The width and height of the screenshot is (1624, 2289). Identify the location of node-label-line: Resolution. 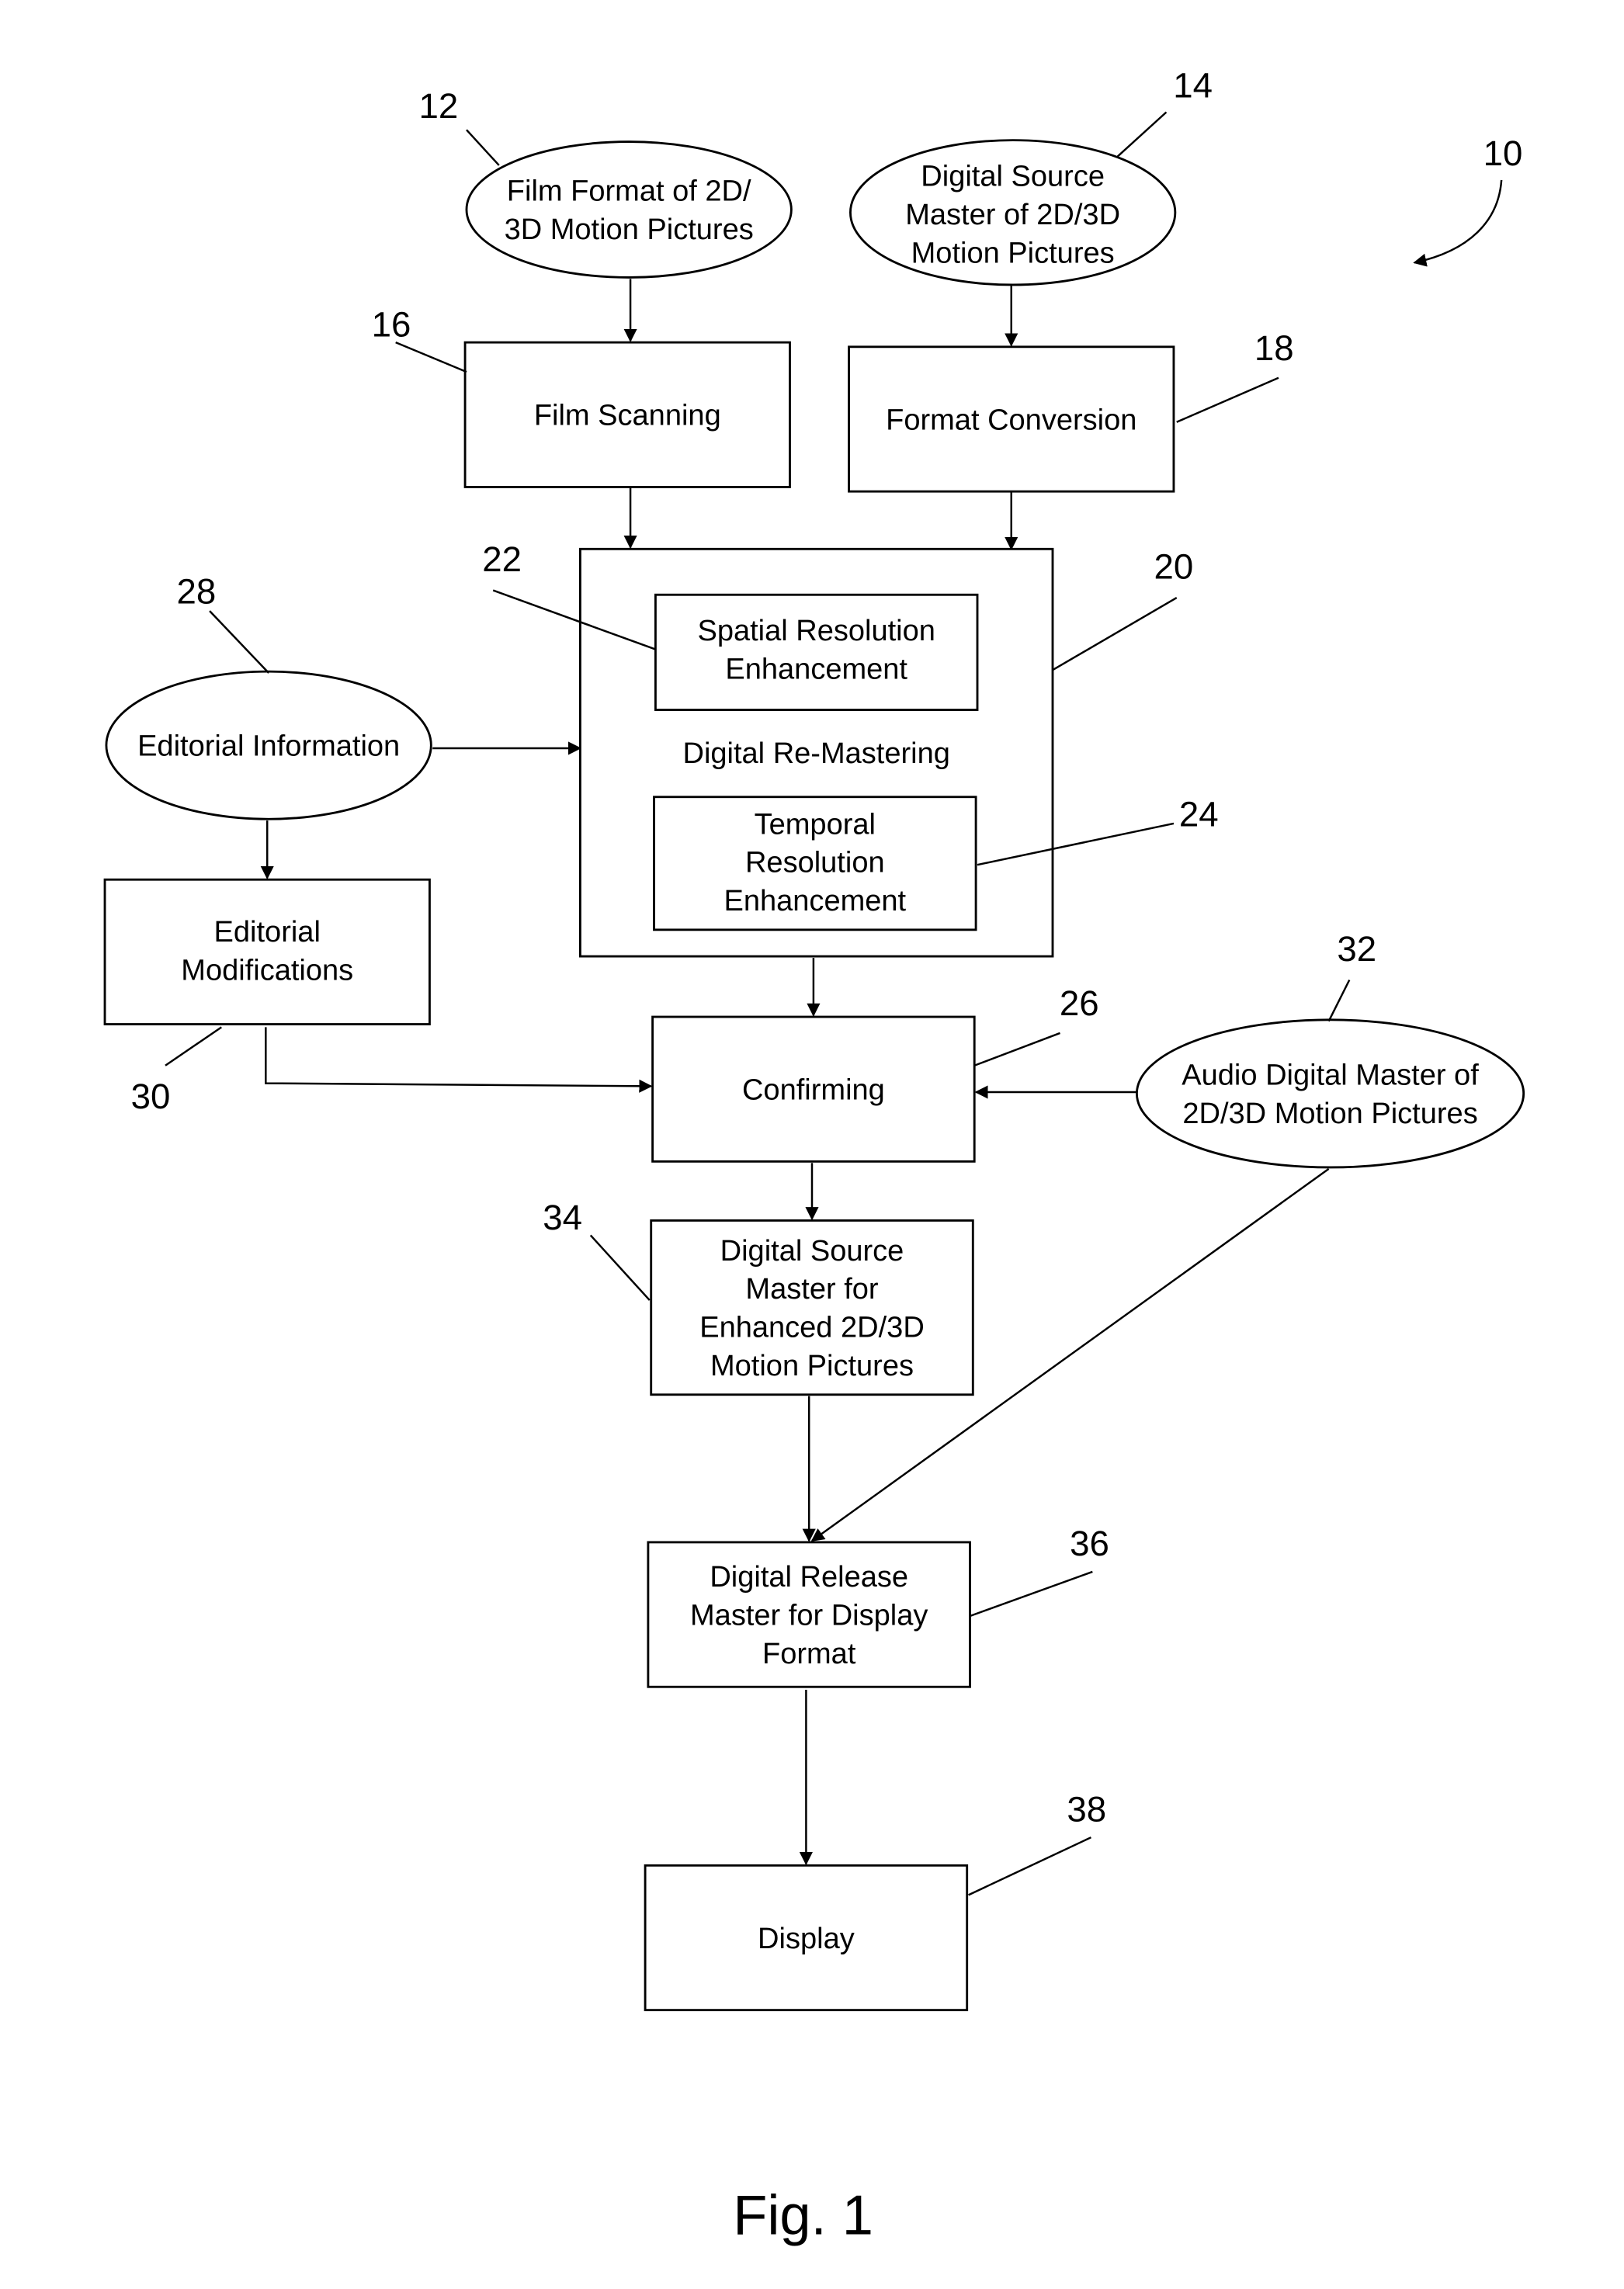
(815, 863).